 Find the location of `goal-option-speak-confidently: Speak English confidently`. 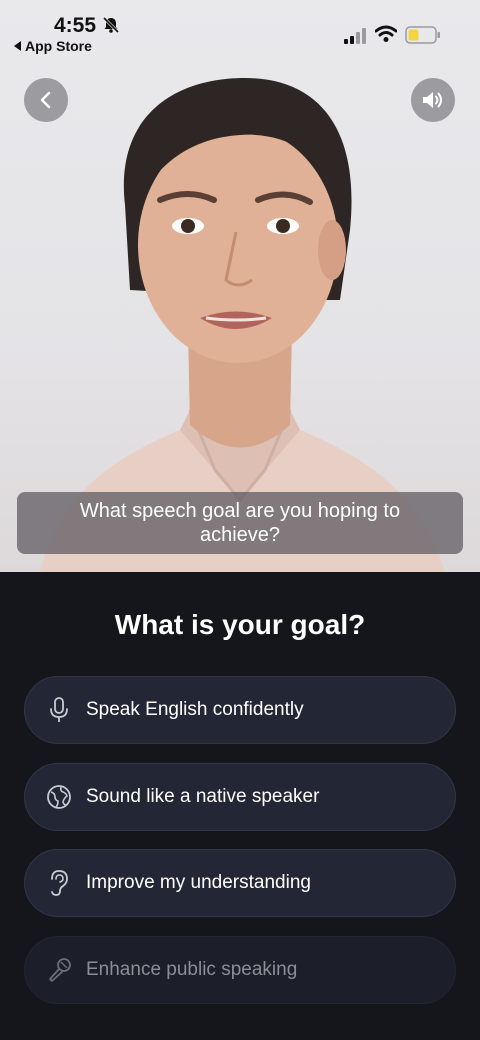

goal-option-speak-confidently: Speak English confidently is located at coordinates (240, 710).